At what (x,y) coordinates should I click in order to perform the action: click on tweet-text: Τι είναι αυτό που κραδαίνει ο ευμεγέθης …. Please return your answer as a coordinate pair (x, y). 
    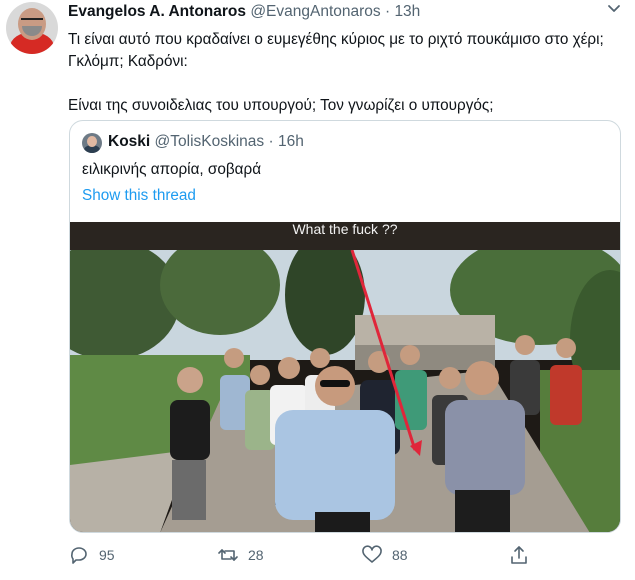
    Looking at the image, I should click on (336, 72).